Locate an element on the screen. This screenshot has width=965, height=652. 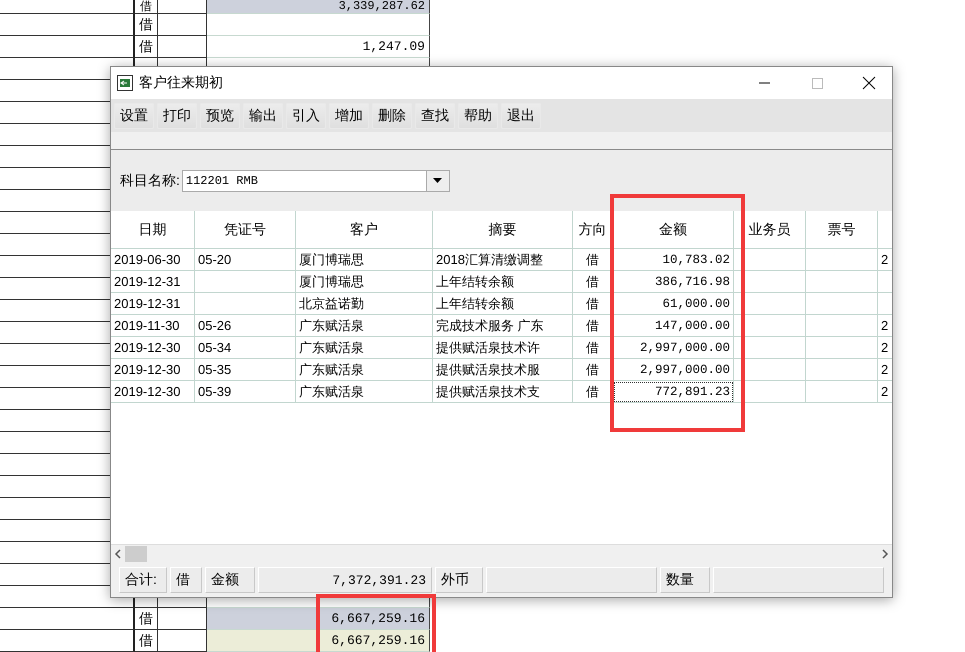
table-cell: 1,247.09 is located at coordinates (318, 47).